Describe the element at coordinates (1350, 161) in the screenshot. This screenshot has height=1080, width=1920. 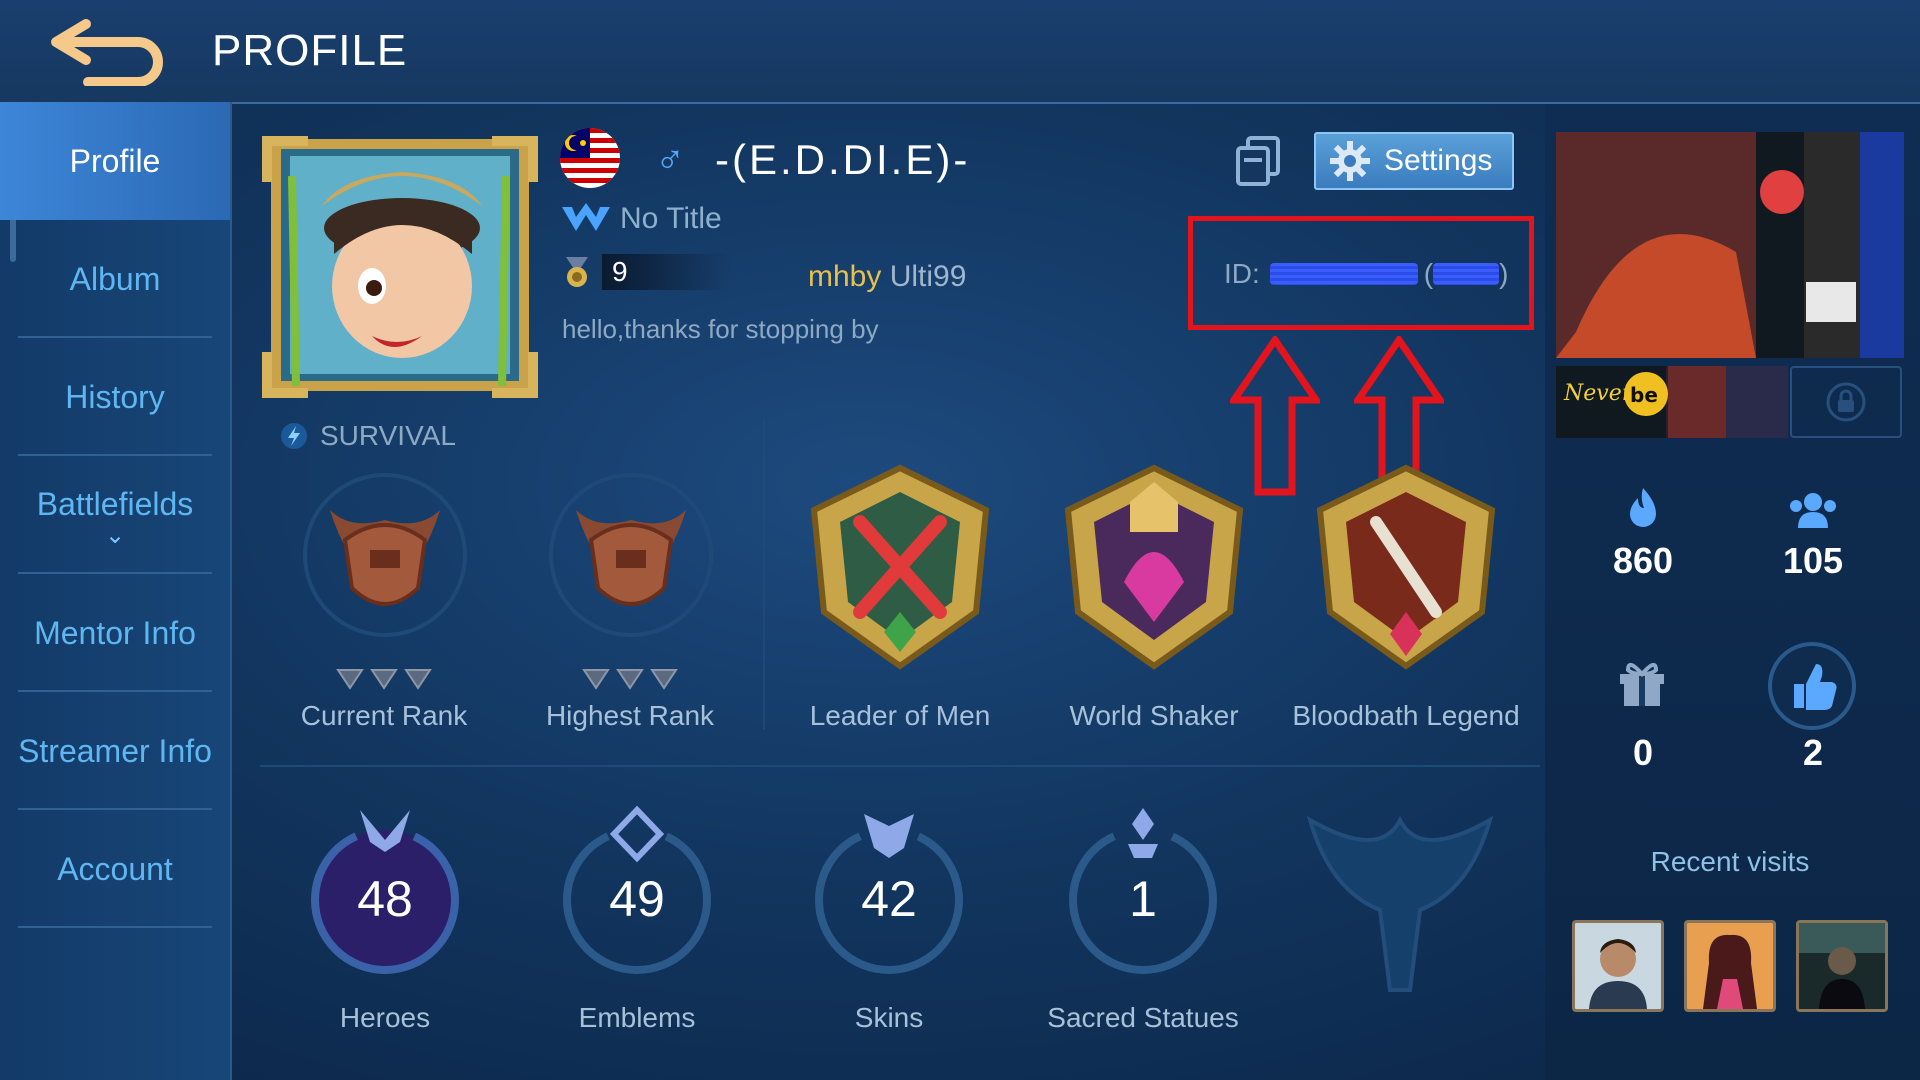
I see `gear-icon` at that location.